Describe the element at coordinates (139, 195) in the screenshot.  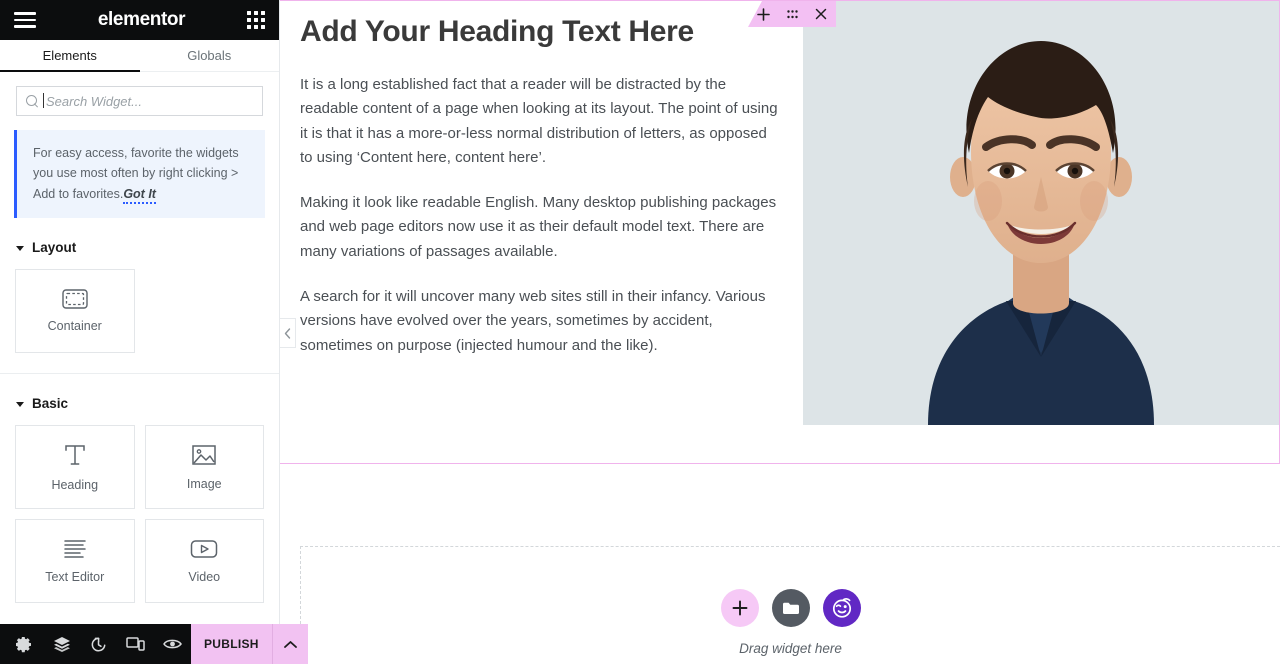
I see `got-it-link: Got It` at that location.